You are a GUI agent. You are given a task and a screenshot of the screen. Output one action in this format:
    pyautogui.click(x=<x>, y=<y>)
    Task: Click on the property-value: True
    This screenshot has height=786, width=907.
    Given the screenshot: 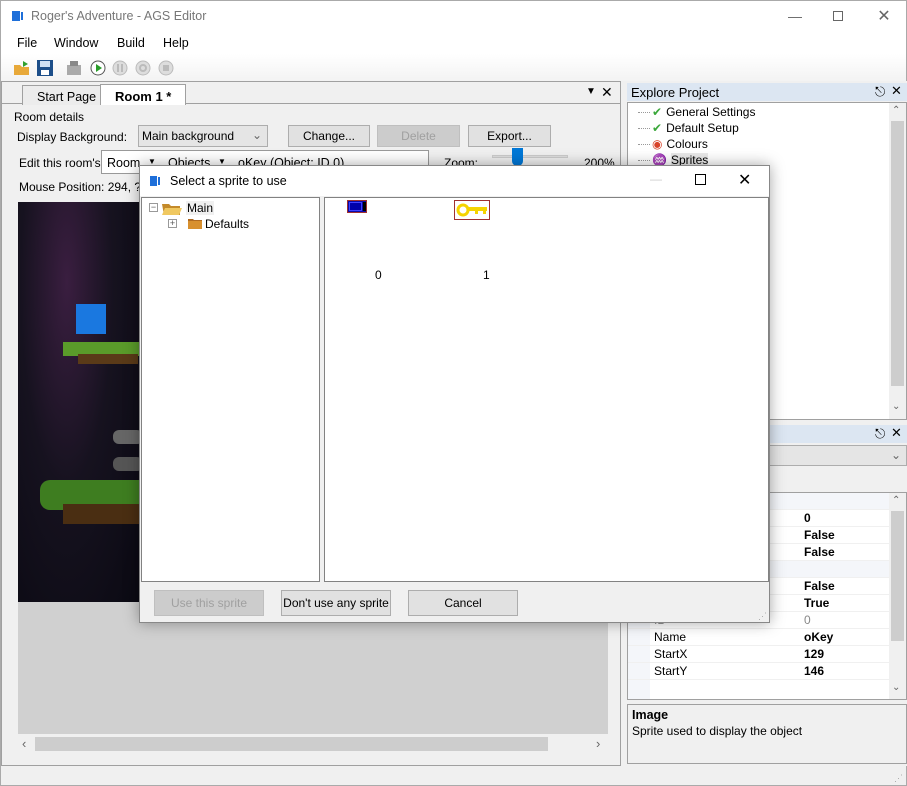 What is the action you would take?
    pyautogui.click(x=816, y=603)
    